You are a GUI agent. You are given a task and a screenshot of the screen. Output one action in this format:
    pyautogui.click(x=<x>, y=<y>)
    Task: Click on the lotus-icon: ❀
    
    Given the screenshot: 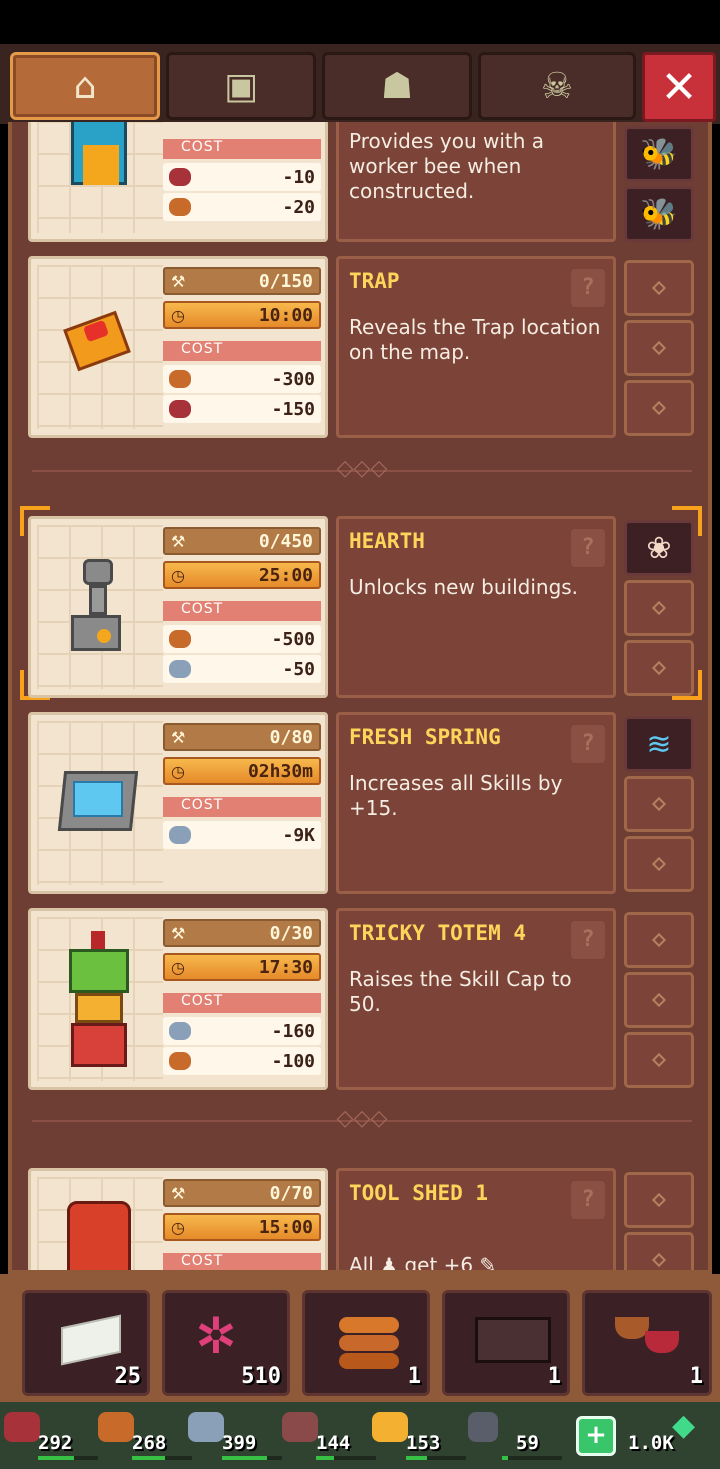 What is the action you would take?
    pyautogui.click(x=659, y=548)
    